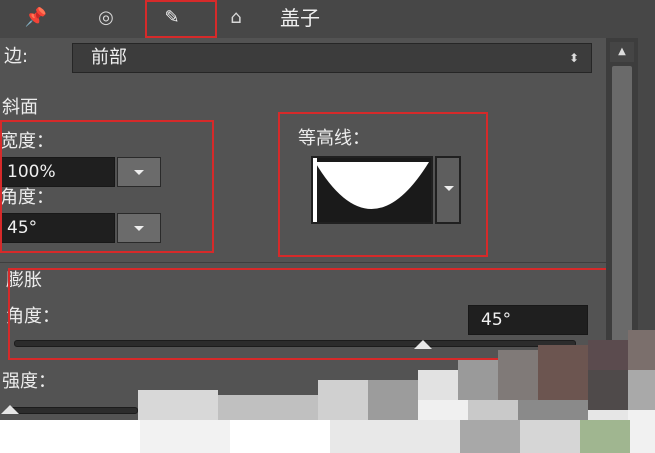 This screenshot has width=655, height=453. I want to click on toolbar-title: 盖子, so click(300, 18).